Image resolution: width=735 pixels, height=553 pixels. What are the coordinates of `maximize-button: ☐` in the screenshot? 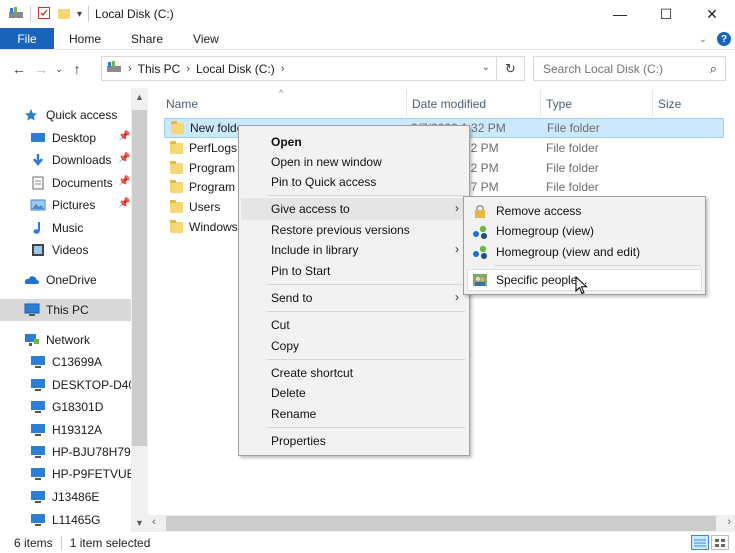 It's located at (666, 14).